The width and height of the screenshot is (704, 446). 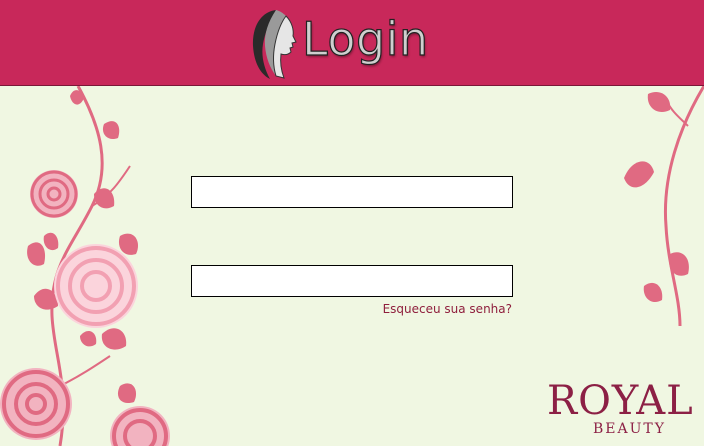 I want to click on page-title: Login, so click(x=365, y=38).